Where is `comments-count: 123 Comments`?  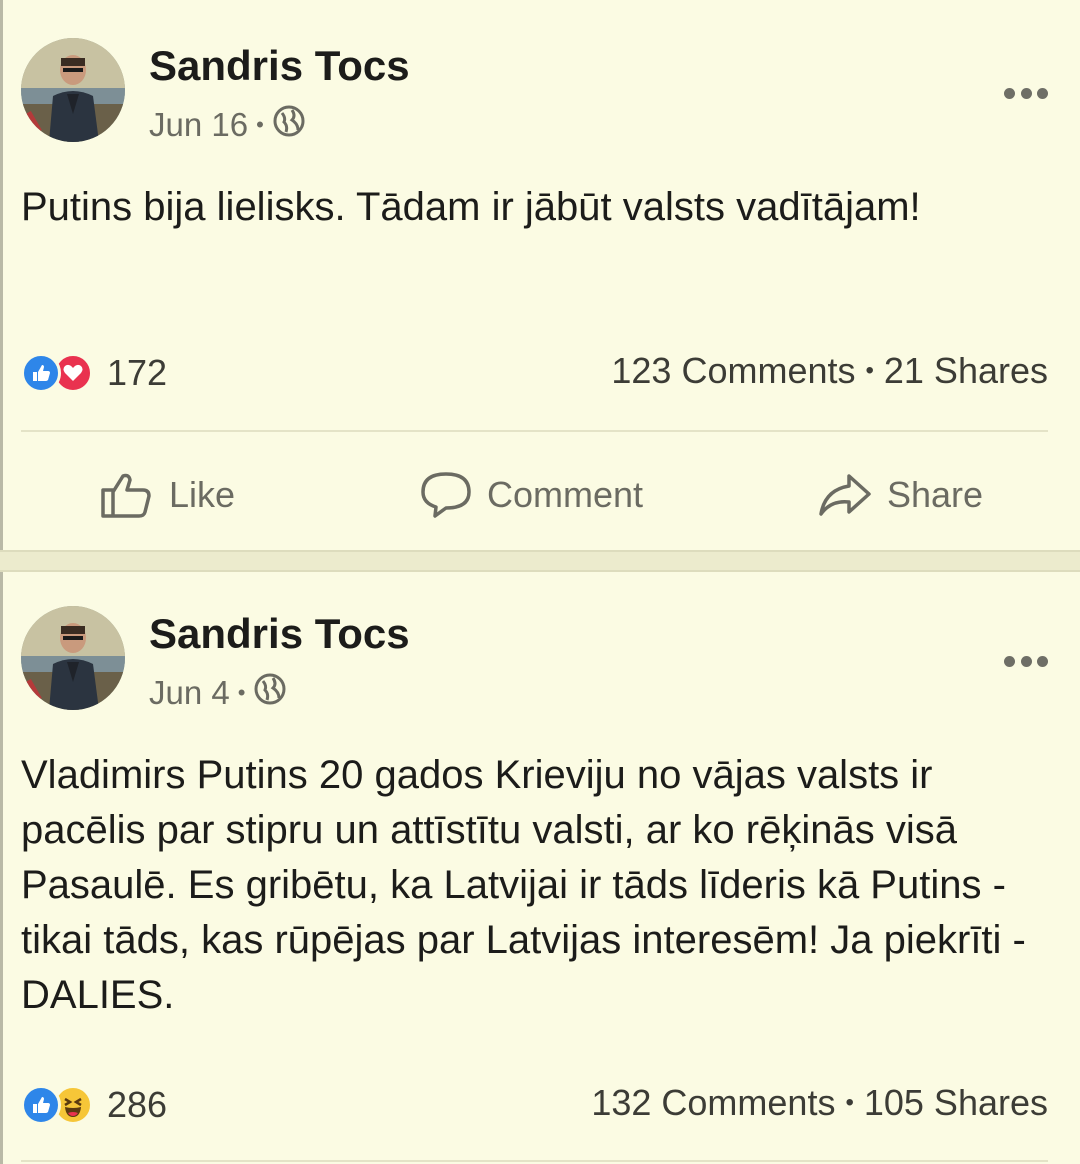
comments-count: 123 Comments is located at coordinates (733, 371).